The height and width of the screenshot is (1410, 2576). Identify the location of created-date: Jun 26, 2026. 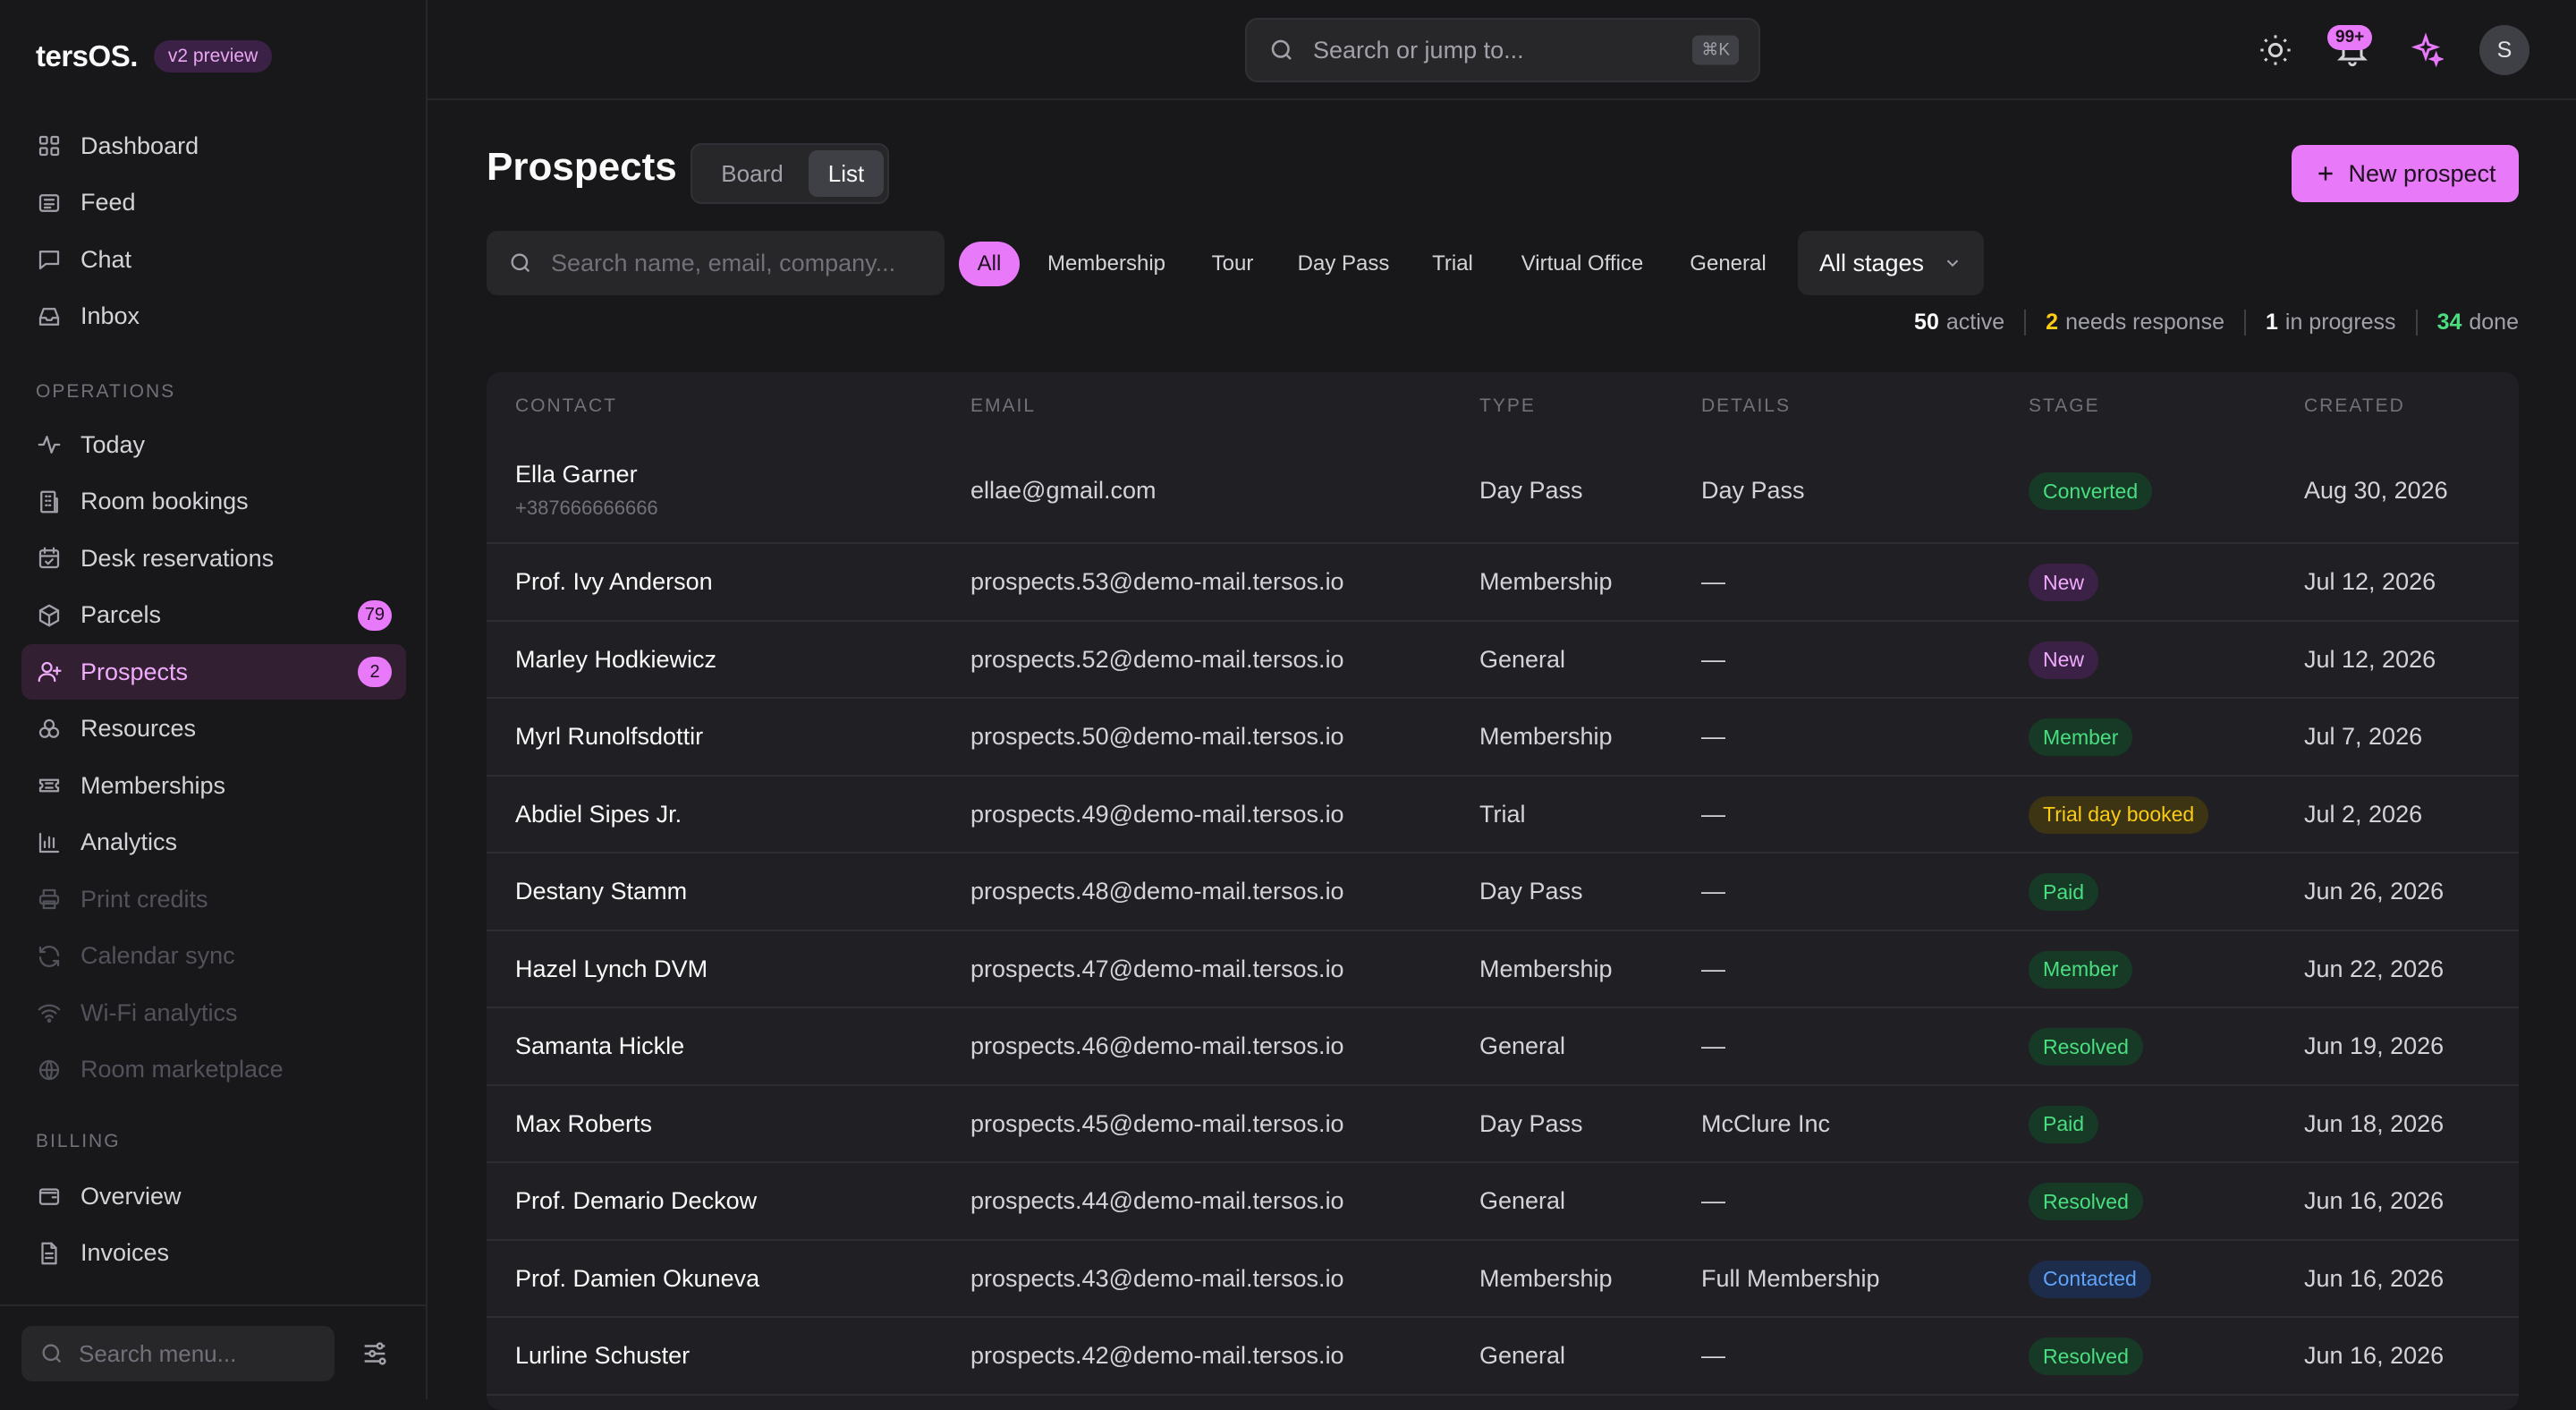
(2374, 892).